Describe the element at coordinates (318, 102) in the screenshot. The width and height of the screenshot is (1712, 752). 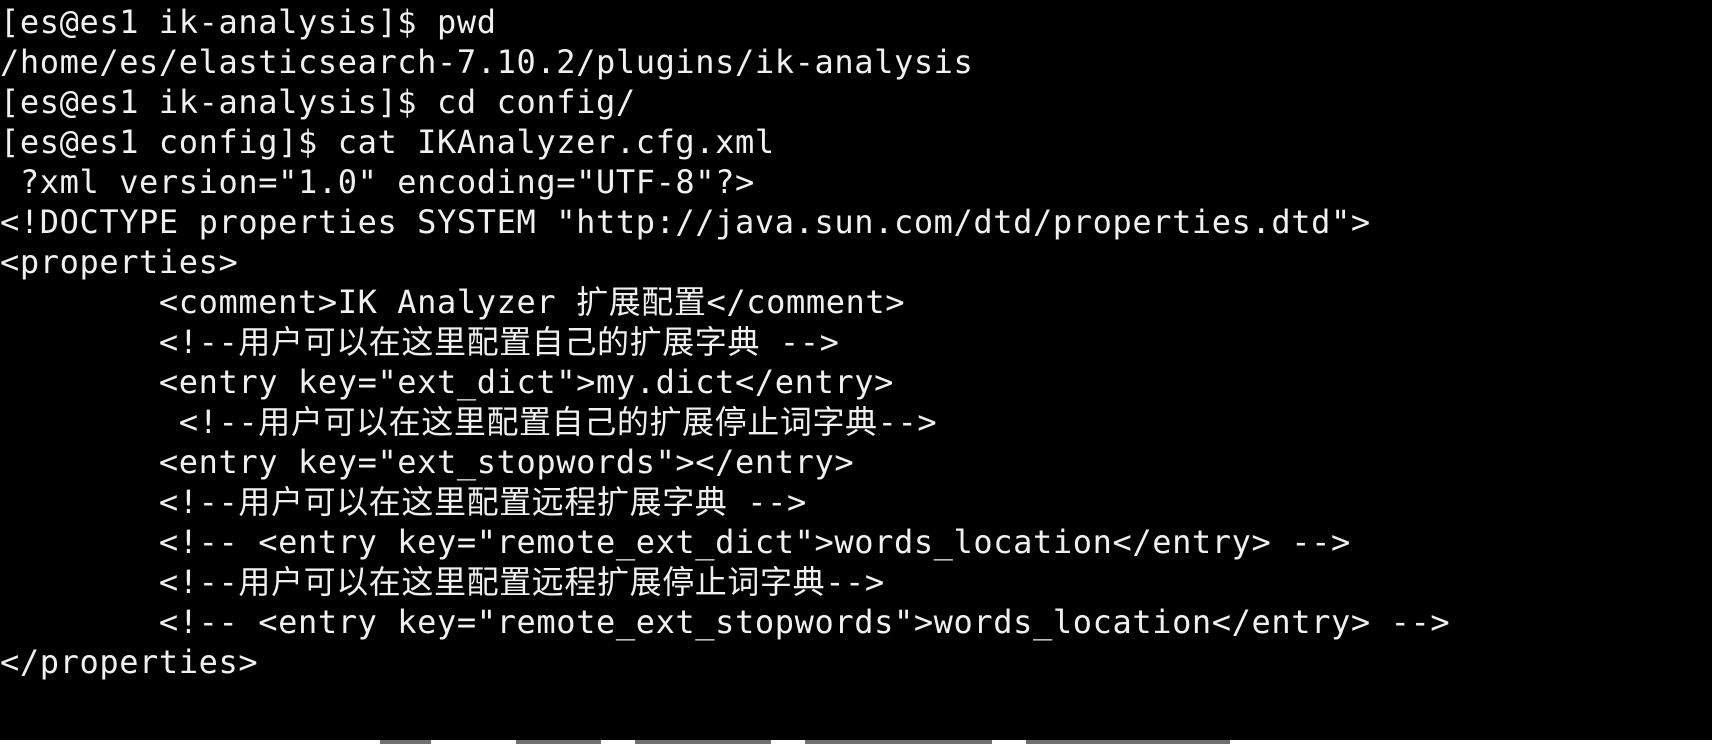
I see `terminal-line-prompt-cd: [es@es1 ik-analysis]$ cd config/` at that location.